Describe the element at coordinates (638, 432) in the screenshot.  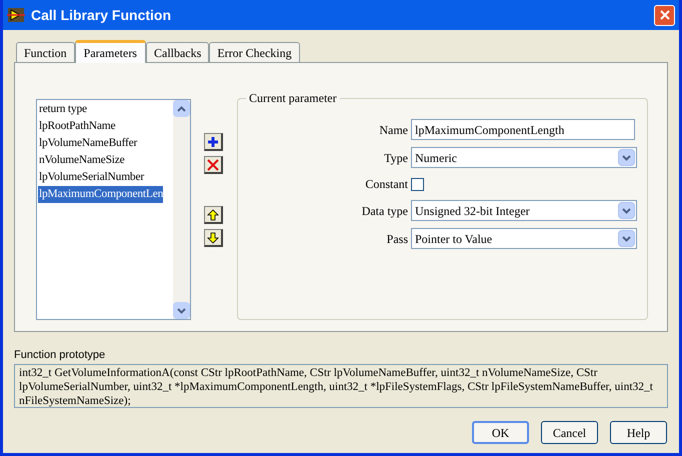
I see `dialog-button: Help` at that location.